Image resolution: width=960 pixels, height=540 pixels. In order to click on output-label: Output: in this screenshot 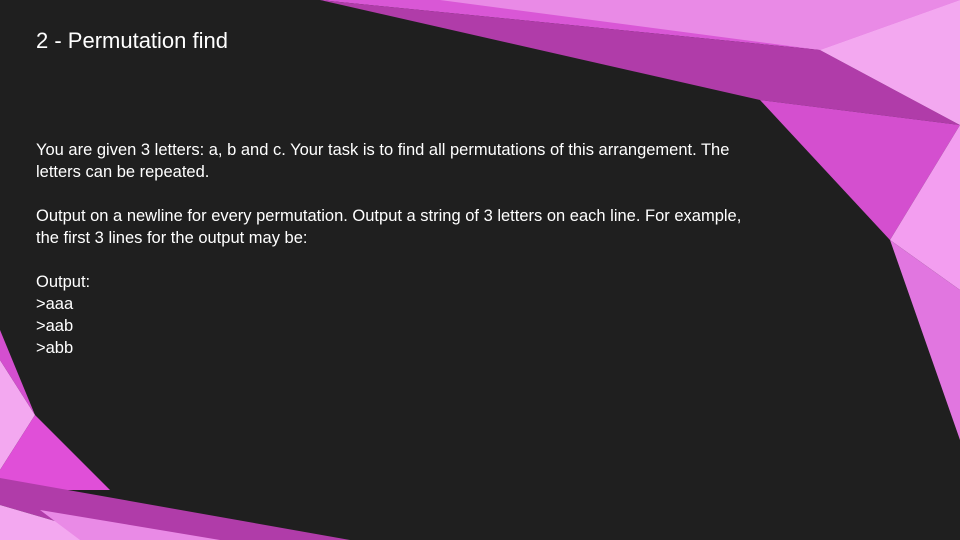, I will do `click(63, 282)`.